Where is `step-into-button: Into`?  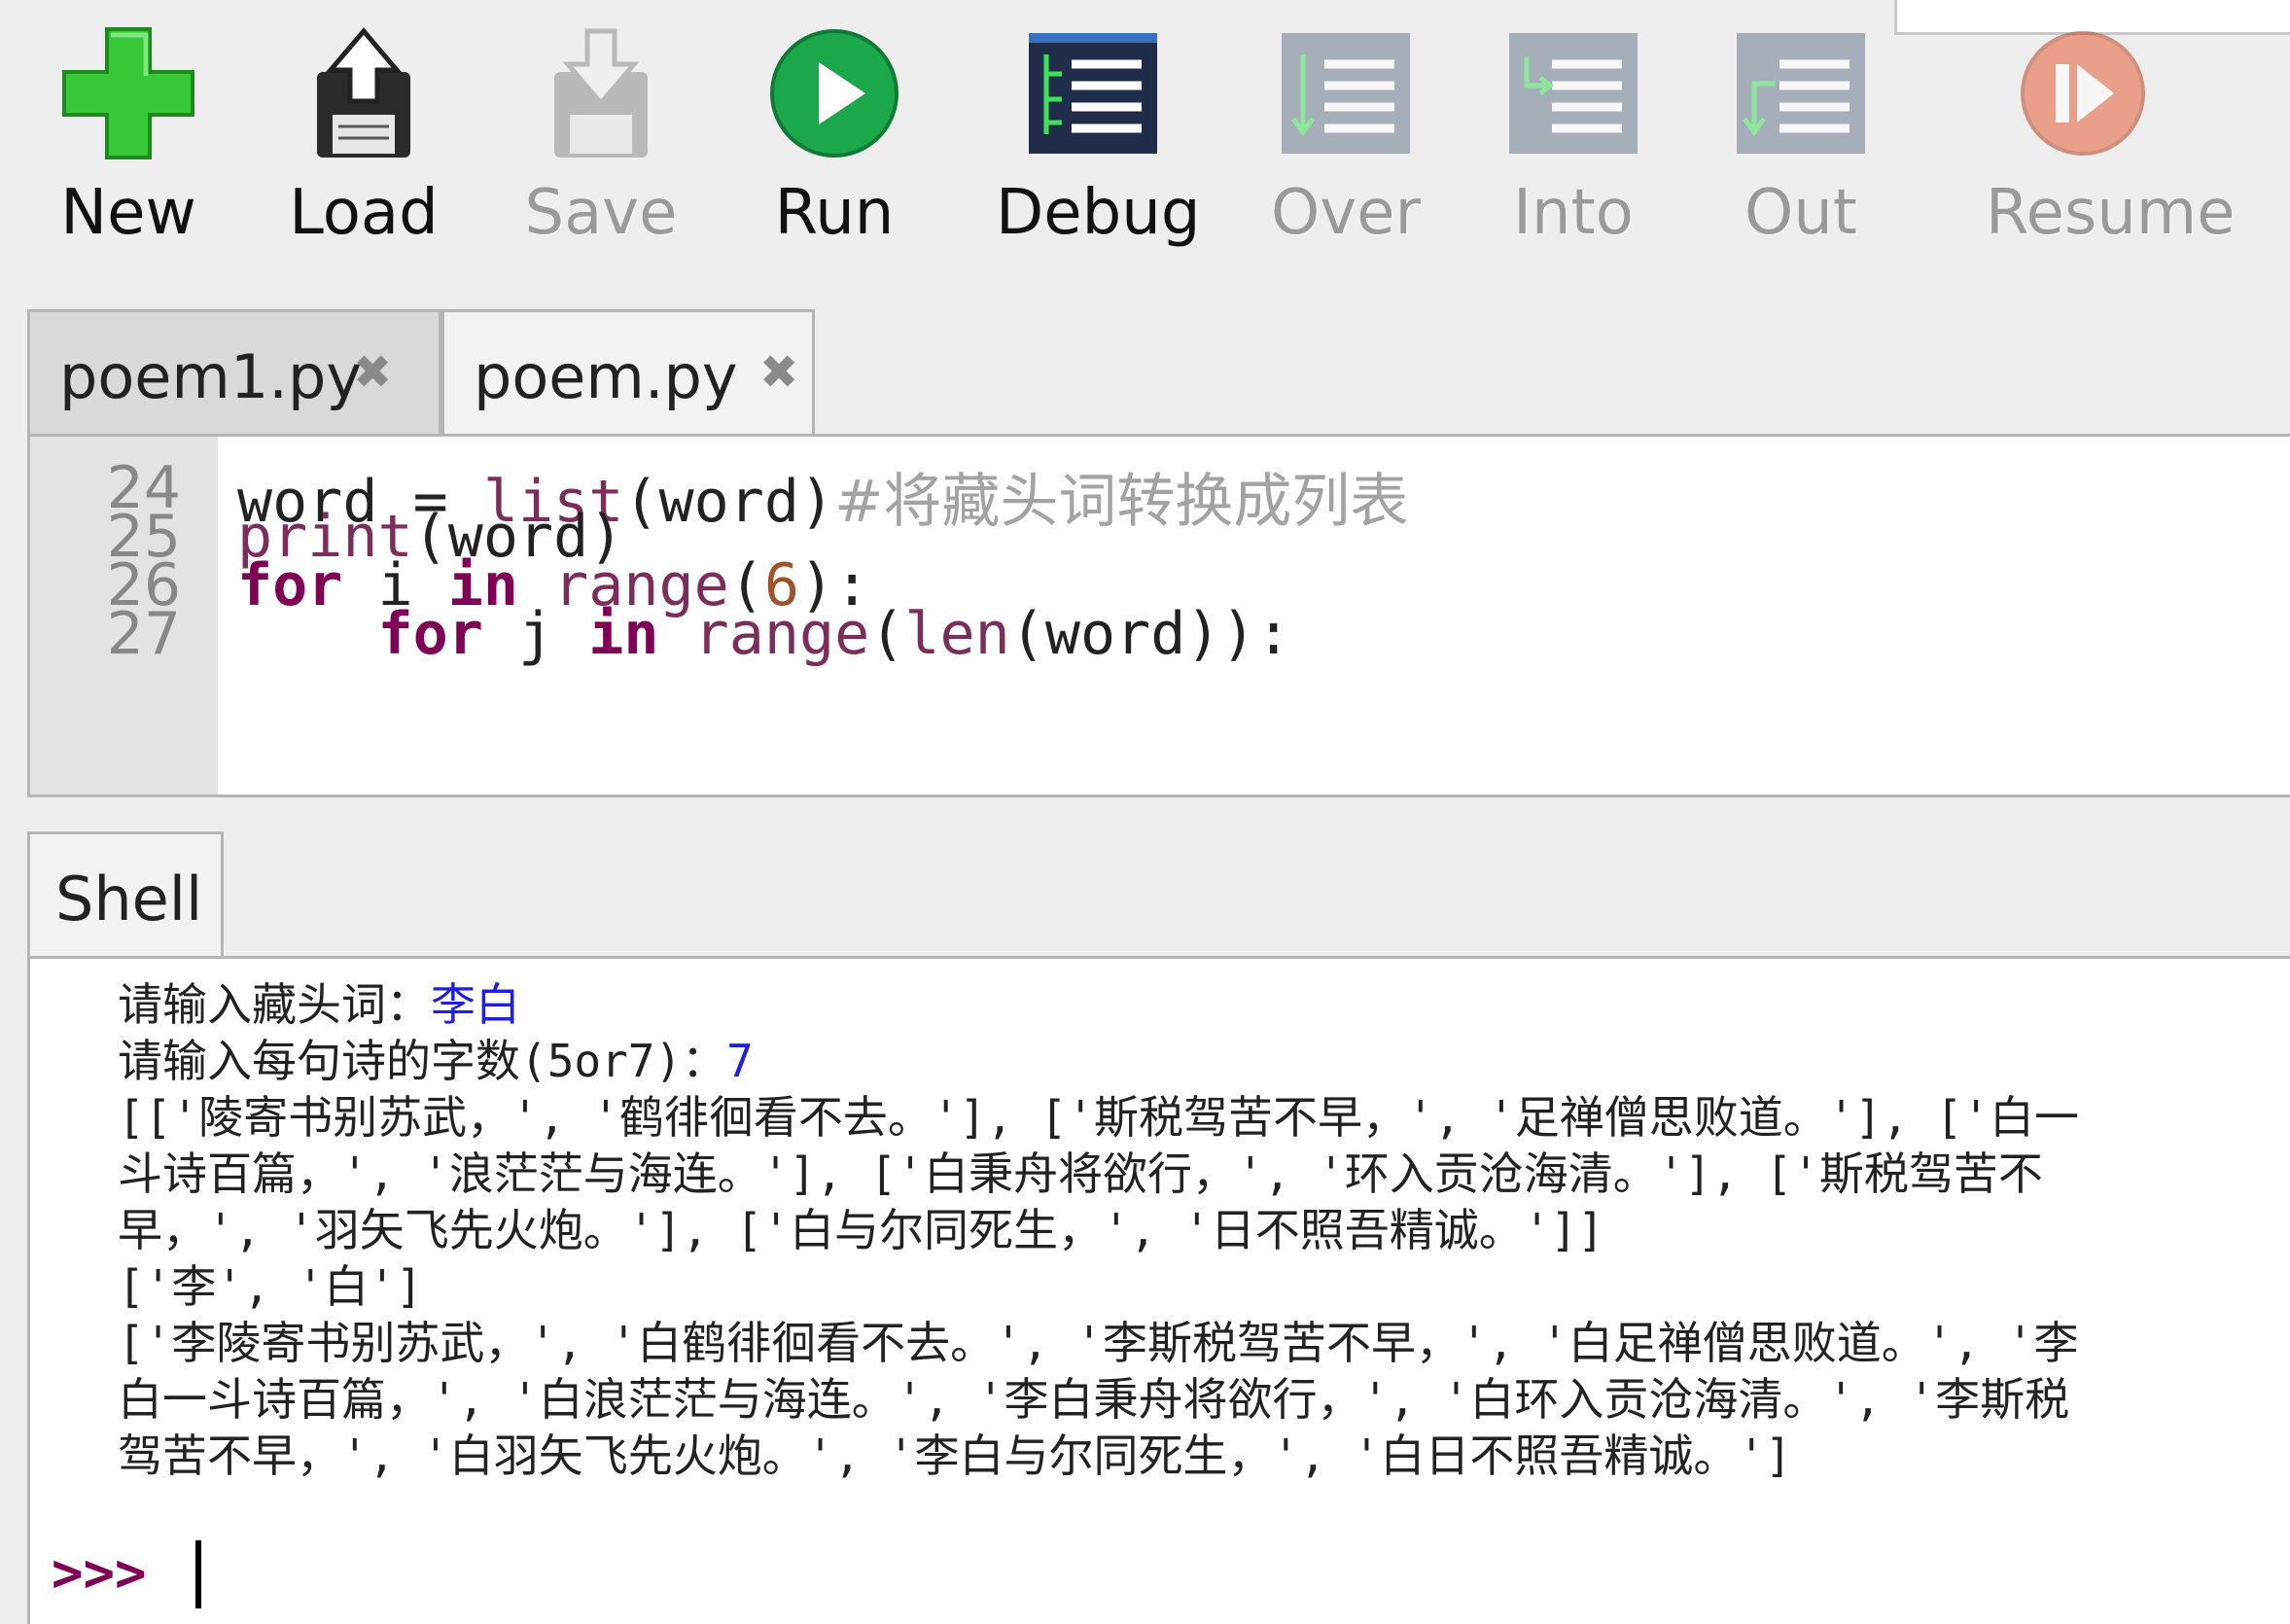 step-into-button: Into is located at coordinates (1573, 141).